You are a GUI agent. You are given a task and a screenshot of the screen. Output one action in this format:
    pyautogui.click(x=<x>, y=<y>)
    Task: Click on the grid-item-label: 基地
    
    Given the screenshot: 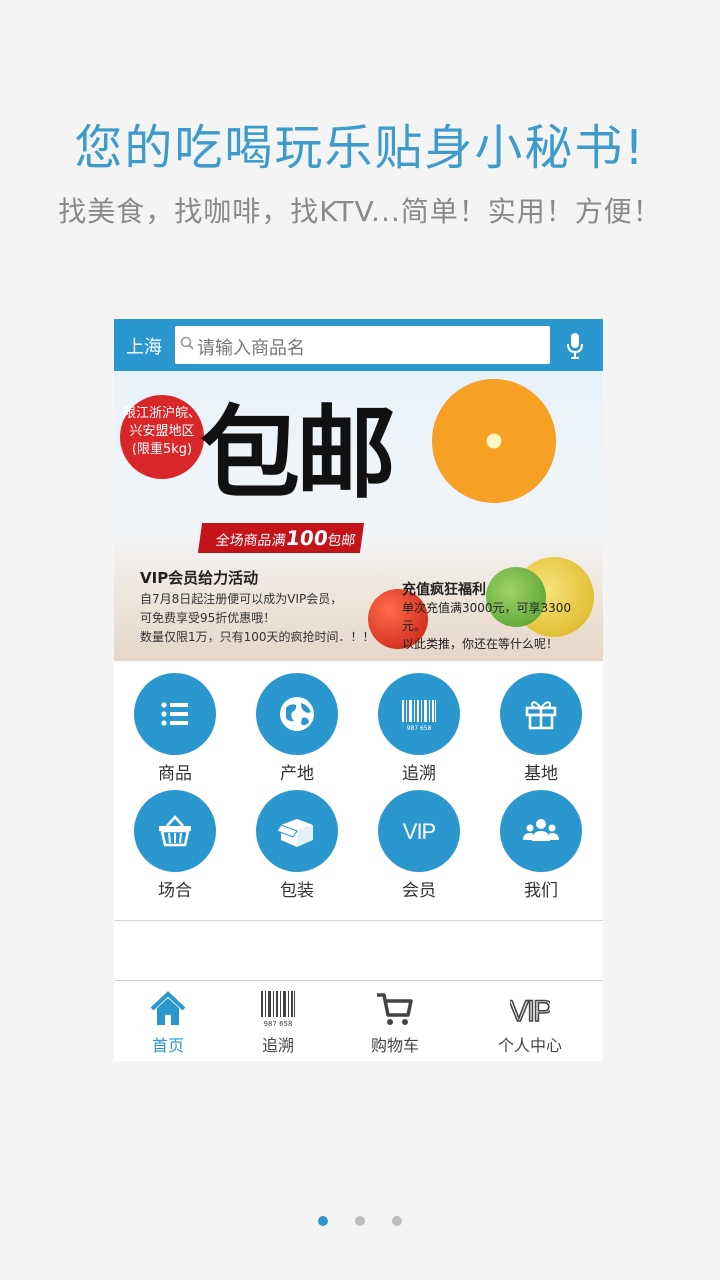 What is the action you would take?
    pyautogui.click(x=541, y=774)
    